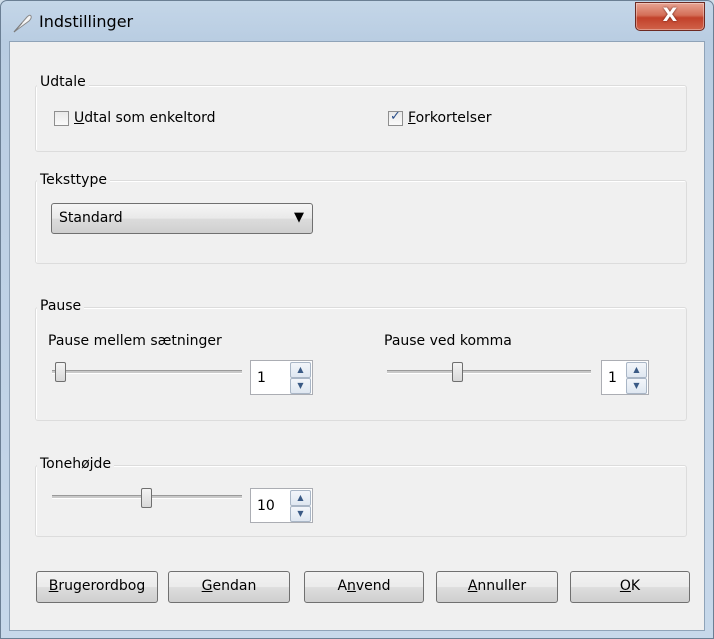 This screenshot has height=639, width=714. What do you see at coordinates (361, 501) in the screenshot?
I see `tonehojde-group` at bounding box center [361, 501].